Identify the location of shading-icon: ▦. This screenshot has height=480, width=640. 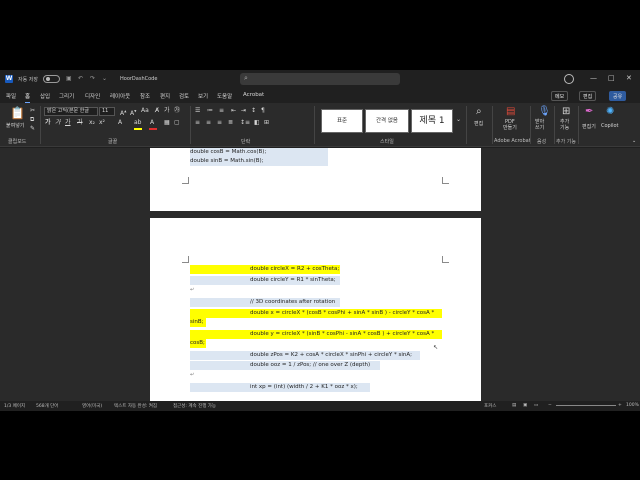
(167, 123).